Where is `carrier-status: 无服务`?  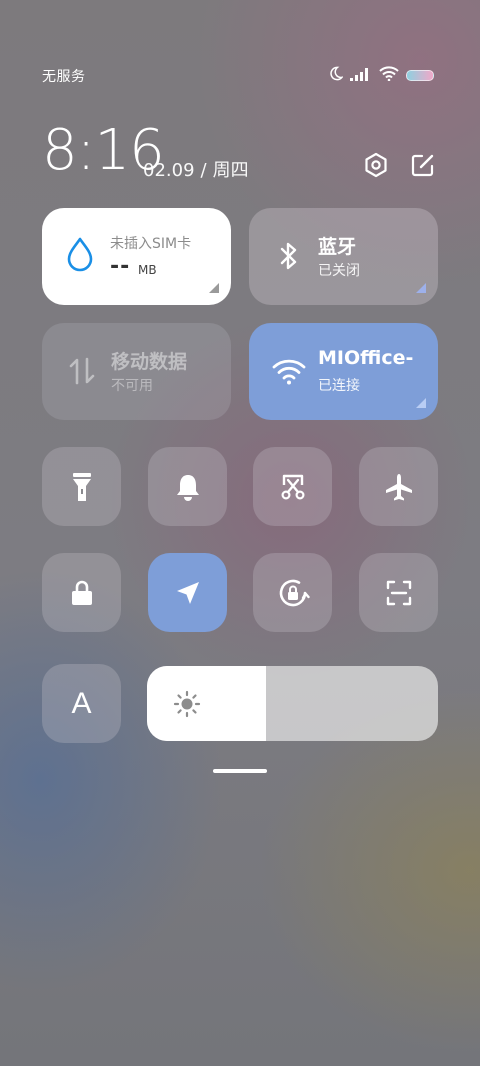 carrier-status: 无服务 is located at coordinates (64, 77).